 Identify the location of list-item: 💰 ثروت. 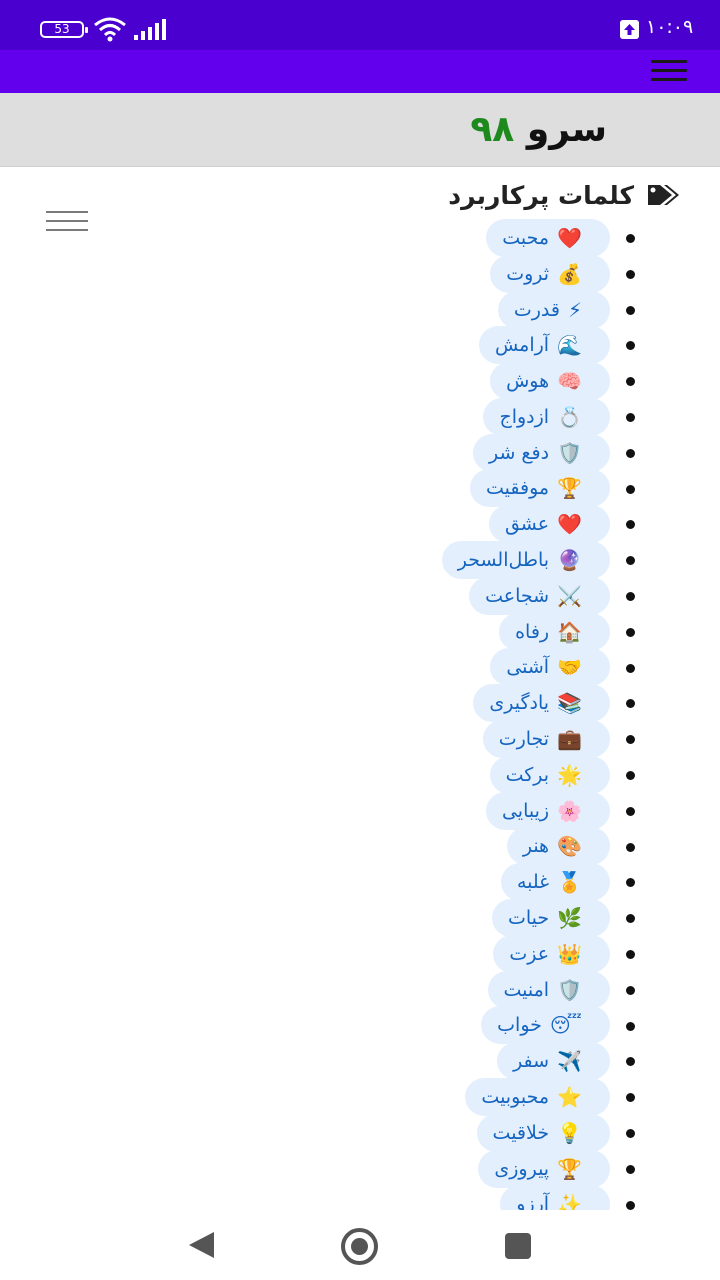
(360, 273).